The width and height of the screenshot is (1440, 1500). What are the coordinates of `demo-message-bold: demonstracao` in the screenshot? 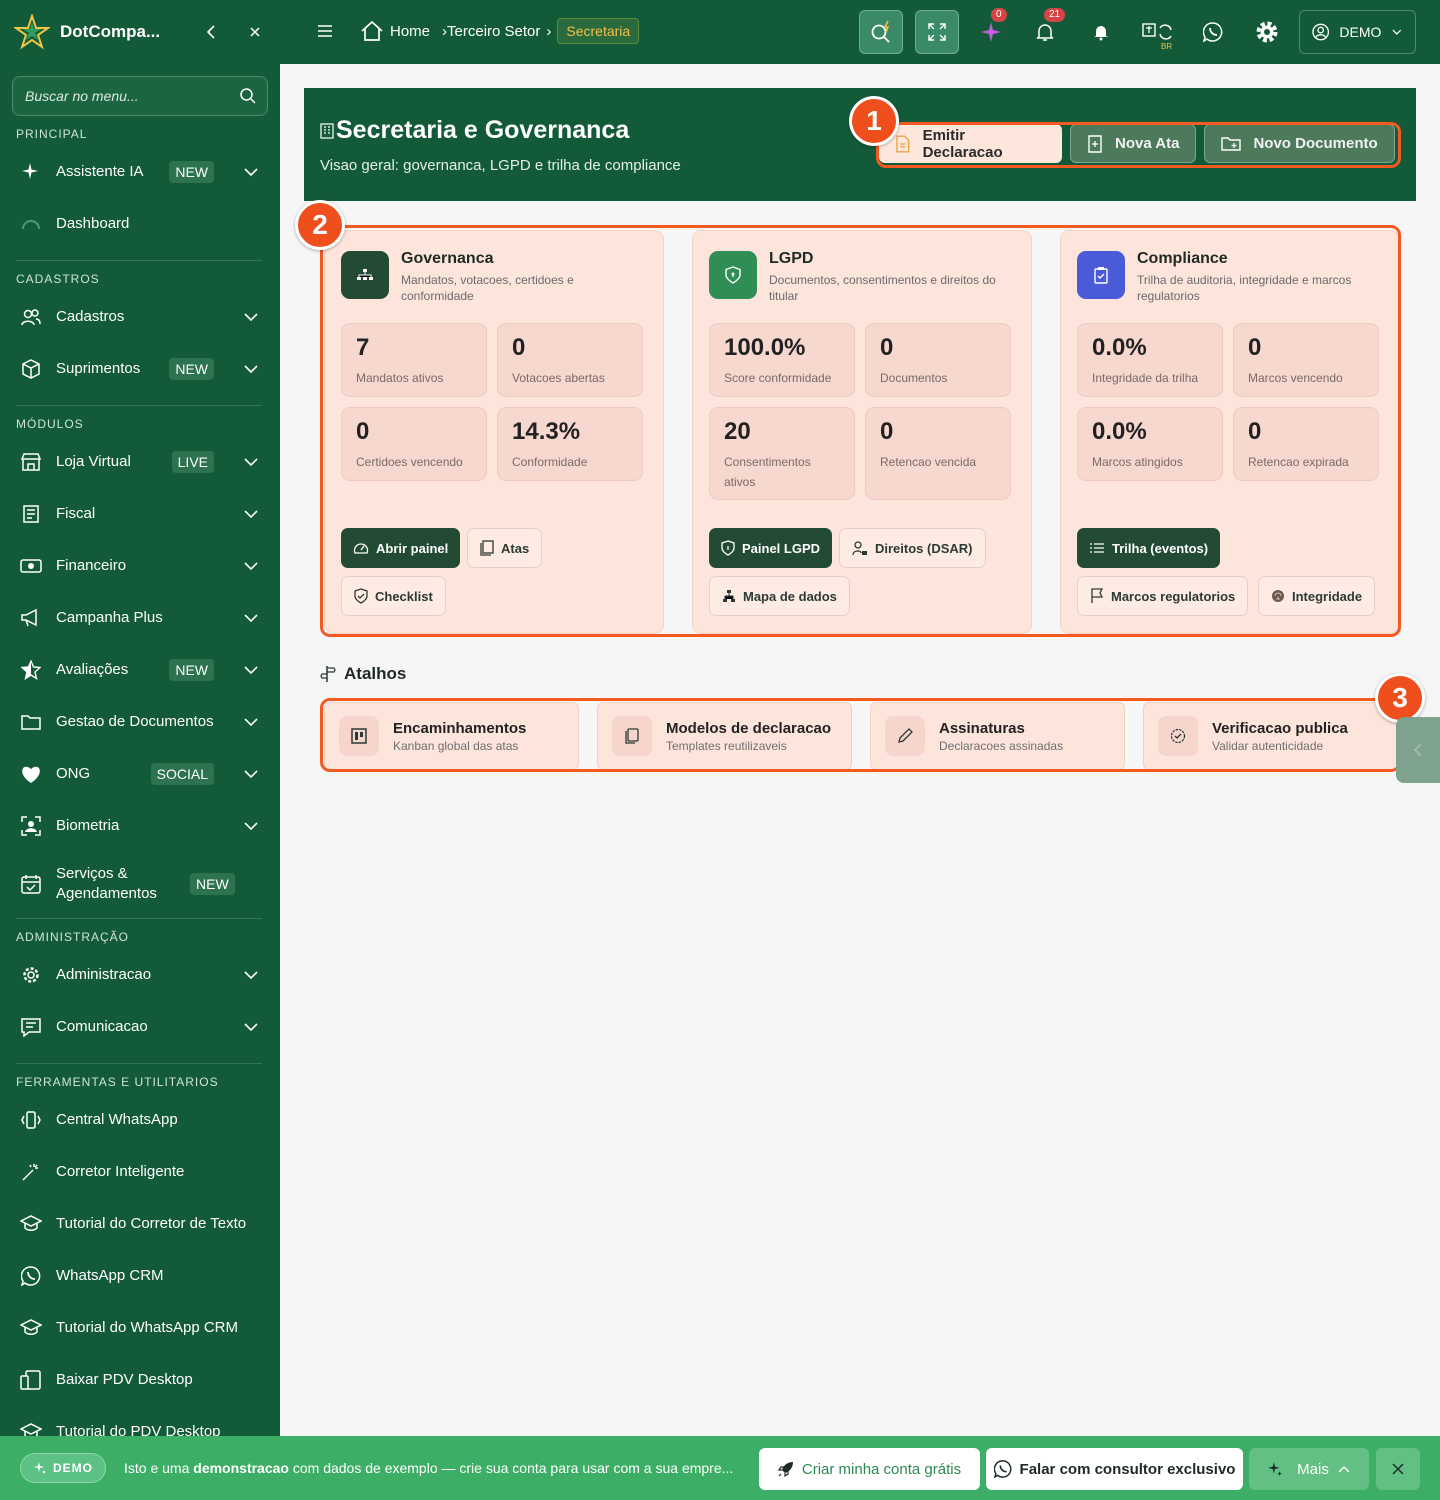 It's located at (241, 1468).